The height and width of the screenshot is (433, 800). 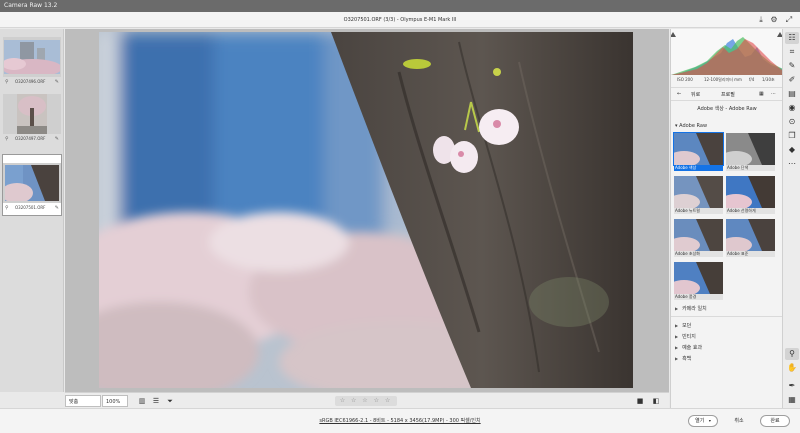 What do you see at coordinates (723, 79) in the screenshot?
I see `lens-value: 12-100밀리미터 mm` at bounding box center [723, 79].